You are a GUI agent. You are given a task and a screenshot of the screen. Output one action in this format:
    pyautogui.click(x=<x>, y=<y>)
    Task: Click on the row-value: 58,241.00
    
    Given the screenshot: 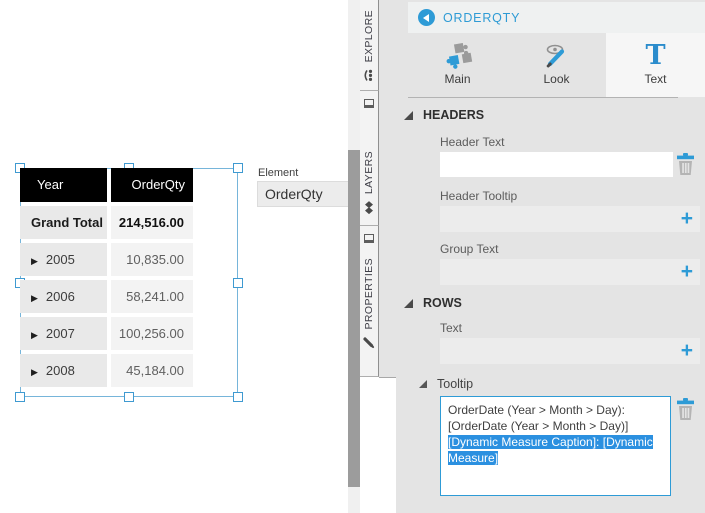 What is the action you would take?
    pyautogui.click(x=152, y=296)
    